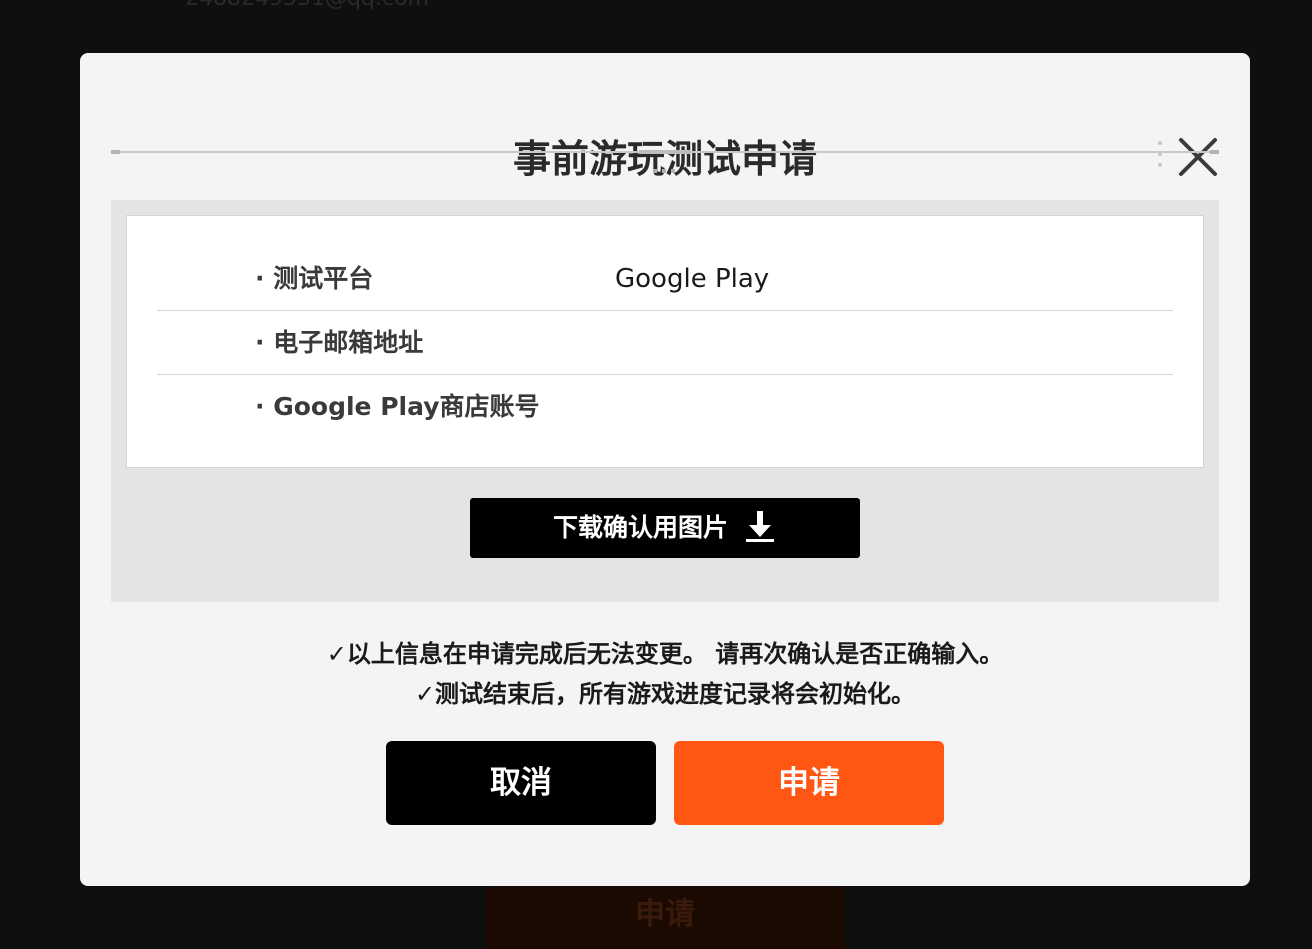 The width and height of the screenshot is (1312, 949). I want to click on info-row-account: · Google Play商店账号, so click(665, 406).